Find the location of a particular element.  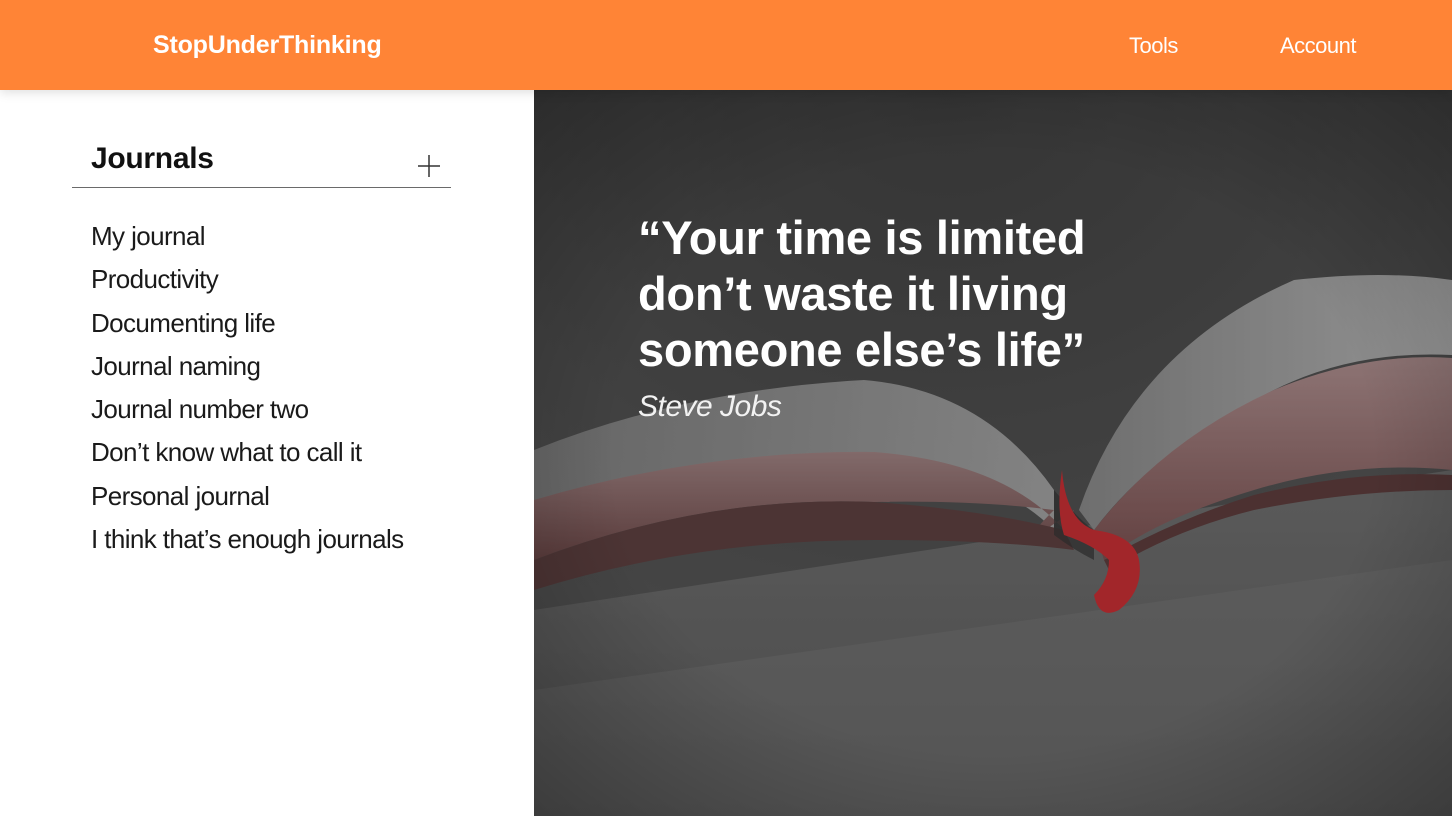

plus-icon is located at coordinates (429, 166).